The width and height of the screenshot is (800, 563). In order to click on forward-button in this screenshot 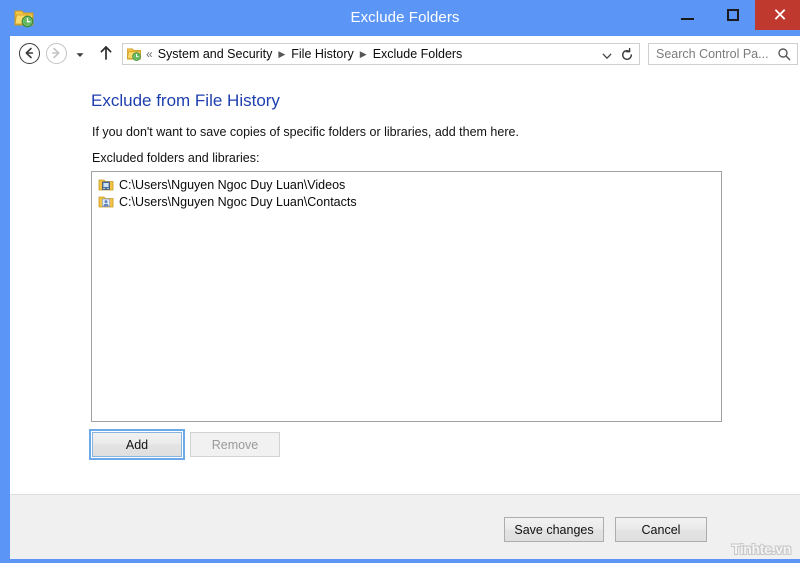, I will do `click(56, 53)`.